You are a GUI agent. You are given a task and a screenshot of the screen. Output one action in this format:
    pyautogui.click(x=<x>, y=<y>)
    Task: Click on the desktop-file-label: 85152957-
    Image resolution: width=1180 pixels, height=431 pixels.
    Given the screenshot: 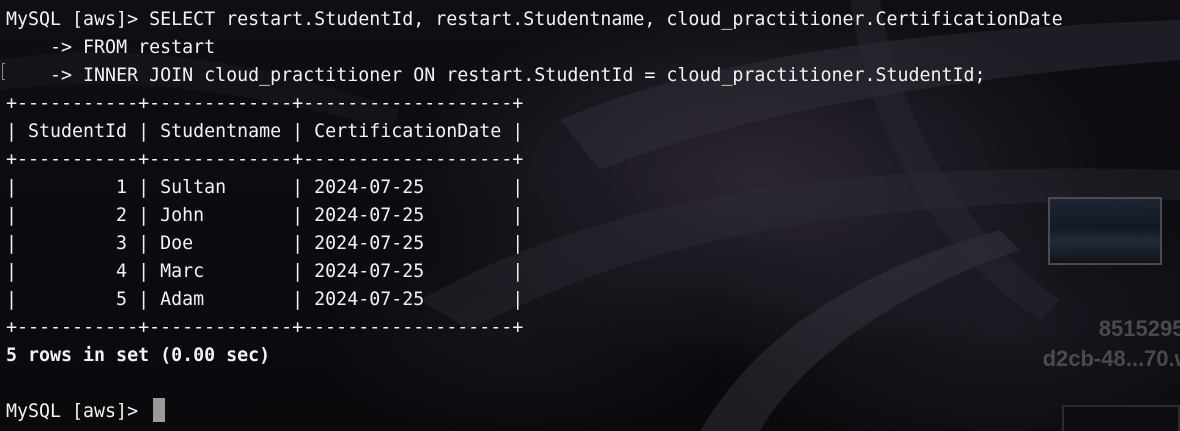 What is the action you would take?
    pyautogui.click(x=1139, y=328)
    